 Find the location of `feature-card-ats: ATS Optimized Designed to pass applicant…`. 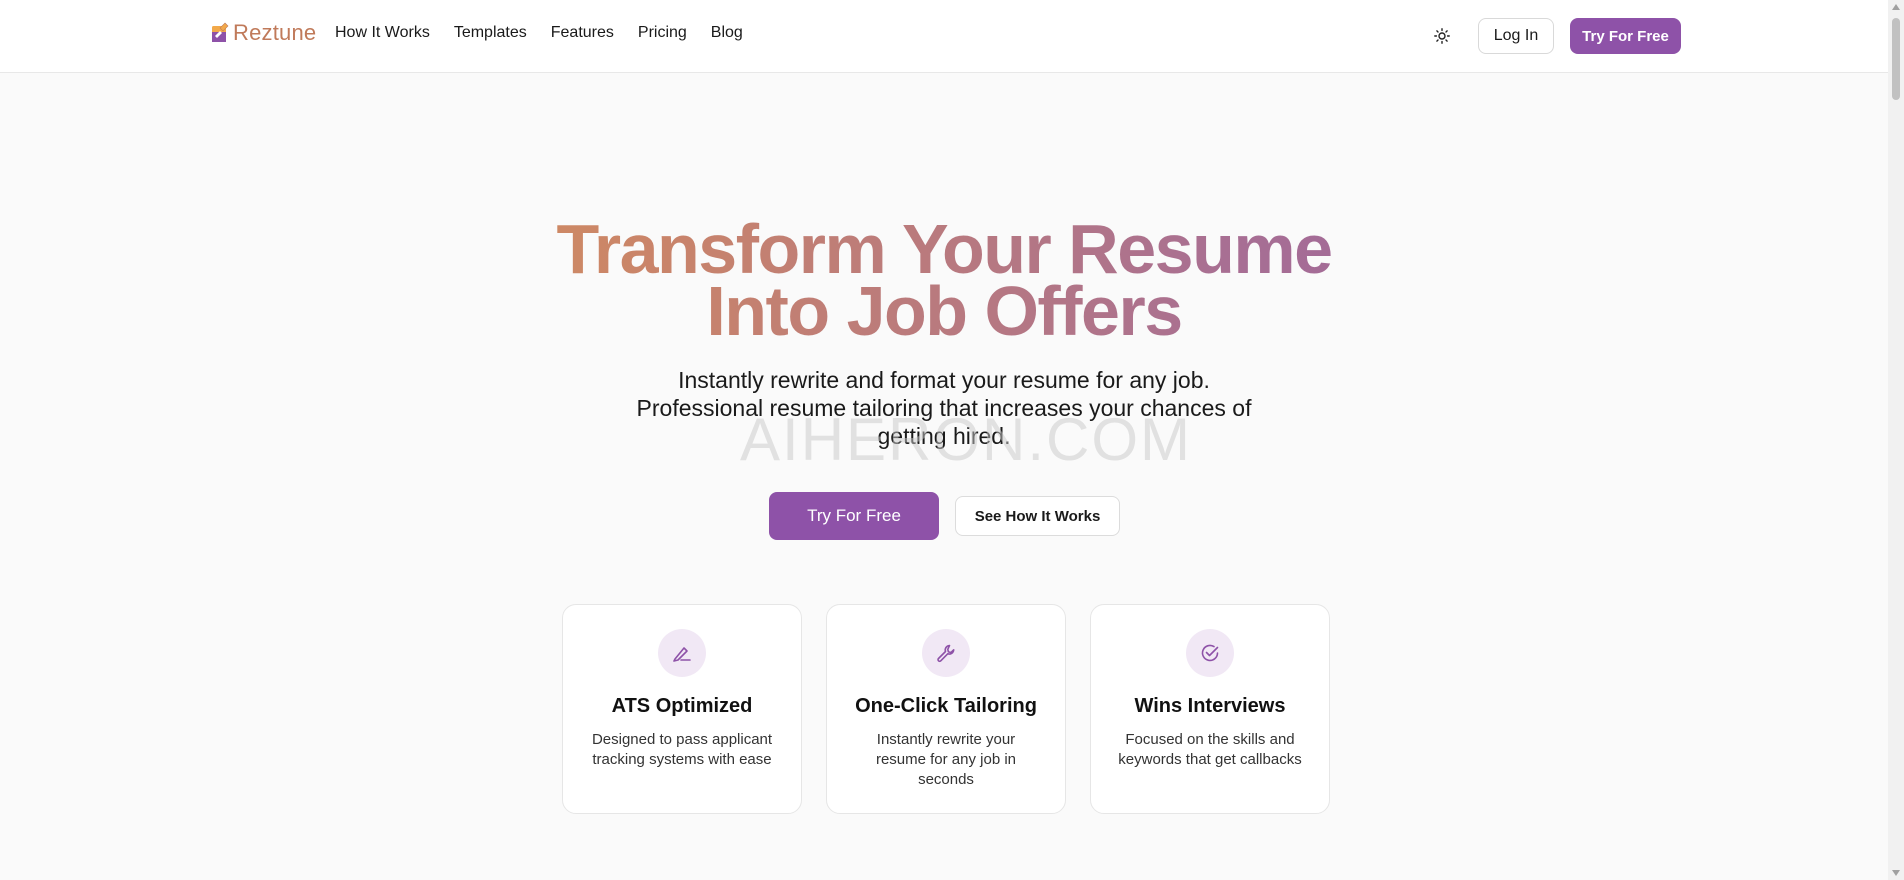

feature-card-ats: ATS Optimized Designed to pass applicant… is located at coordinates (682, 709).